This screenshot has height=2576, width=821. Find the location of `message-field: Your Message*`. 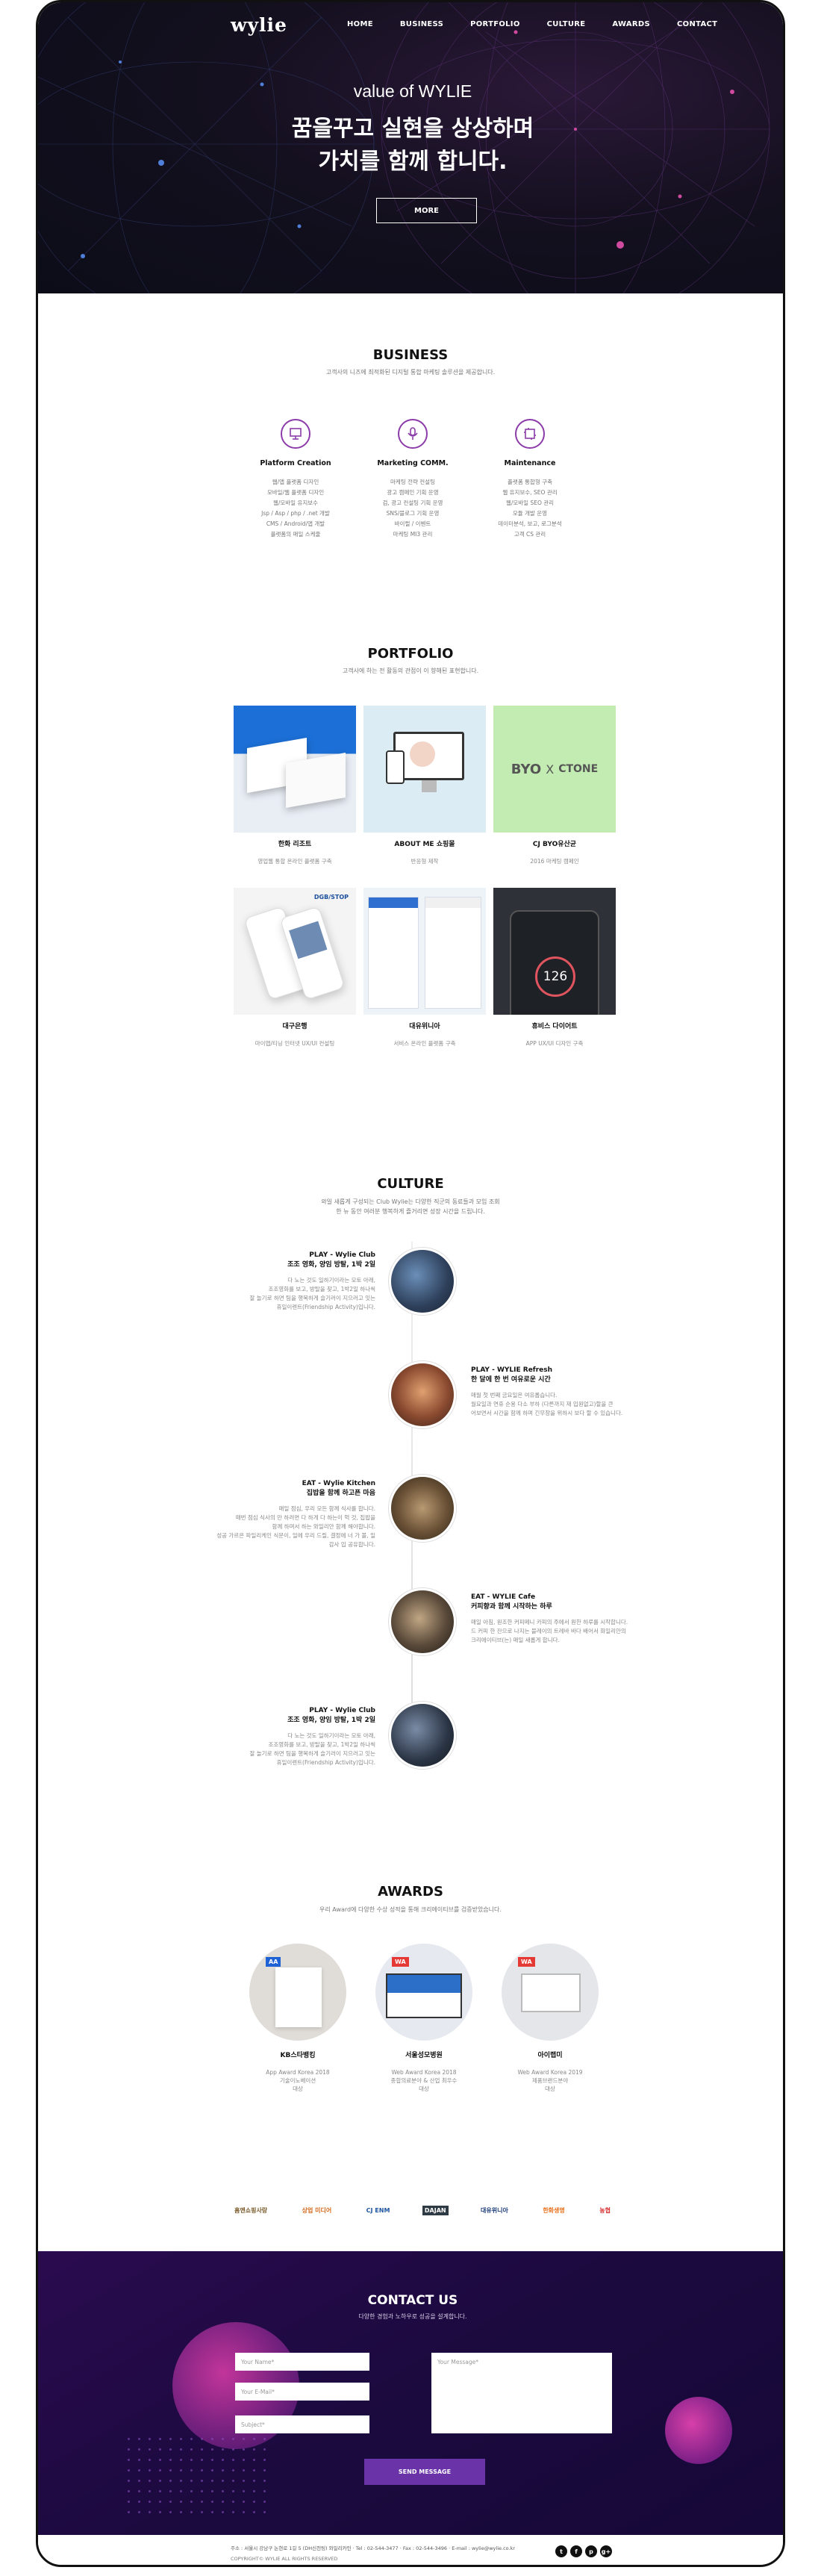

message-field: Your Message* is located at coordinates (521, 2393).